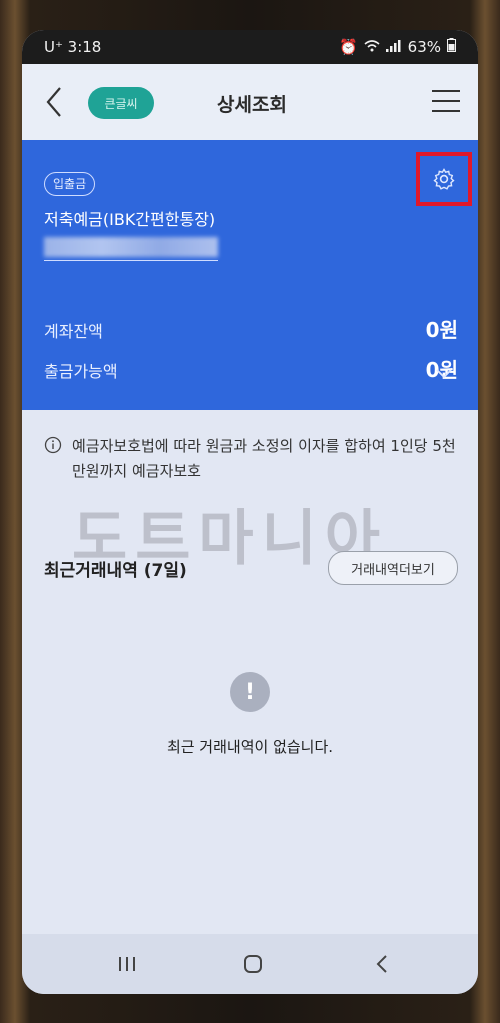 The image size is (500, 1023). Describe the element at coordinates (70, 184) in the screenshot. I see `account-type-badge: 입출금` at that location.